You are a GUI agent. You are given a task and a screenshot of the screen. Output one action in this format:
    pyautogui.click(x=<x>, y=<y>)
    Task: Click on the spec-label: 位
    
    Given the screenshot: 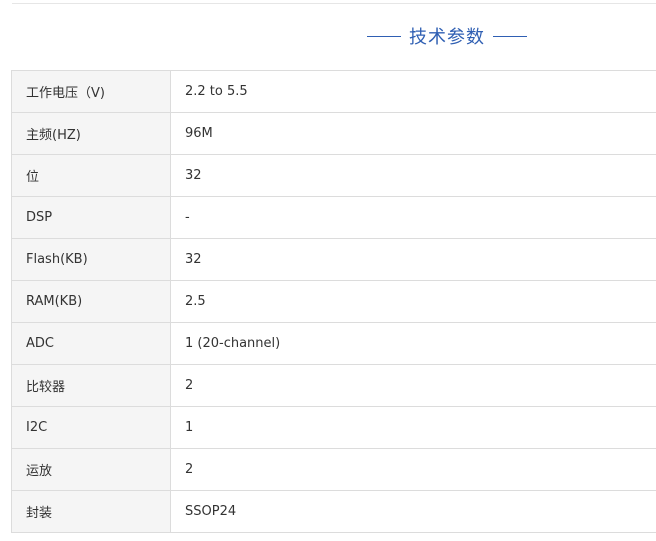 What is the action you would take?
    pyautogui.click(x=91, y=175)
    